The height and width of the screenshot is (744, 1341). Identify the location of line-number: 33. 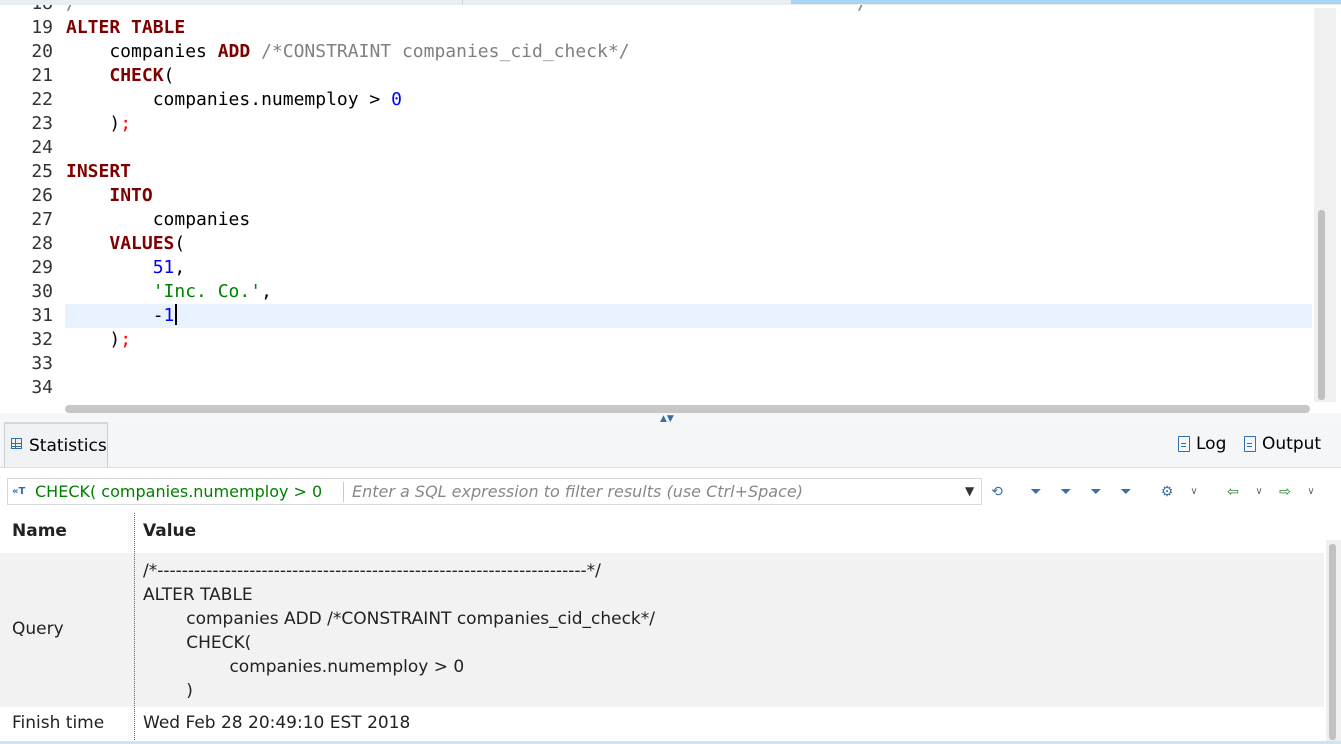
(42, 363).